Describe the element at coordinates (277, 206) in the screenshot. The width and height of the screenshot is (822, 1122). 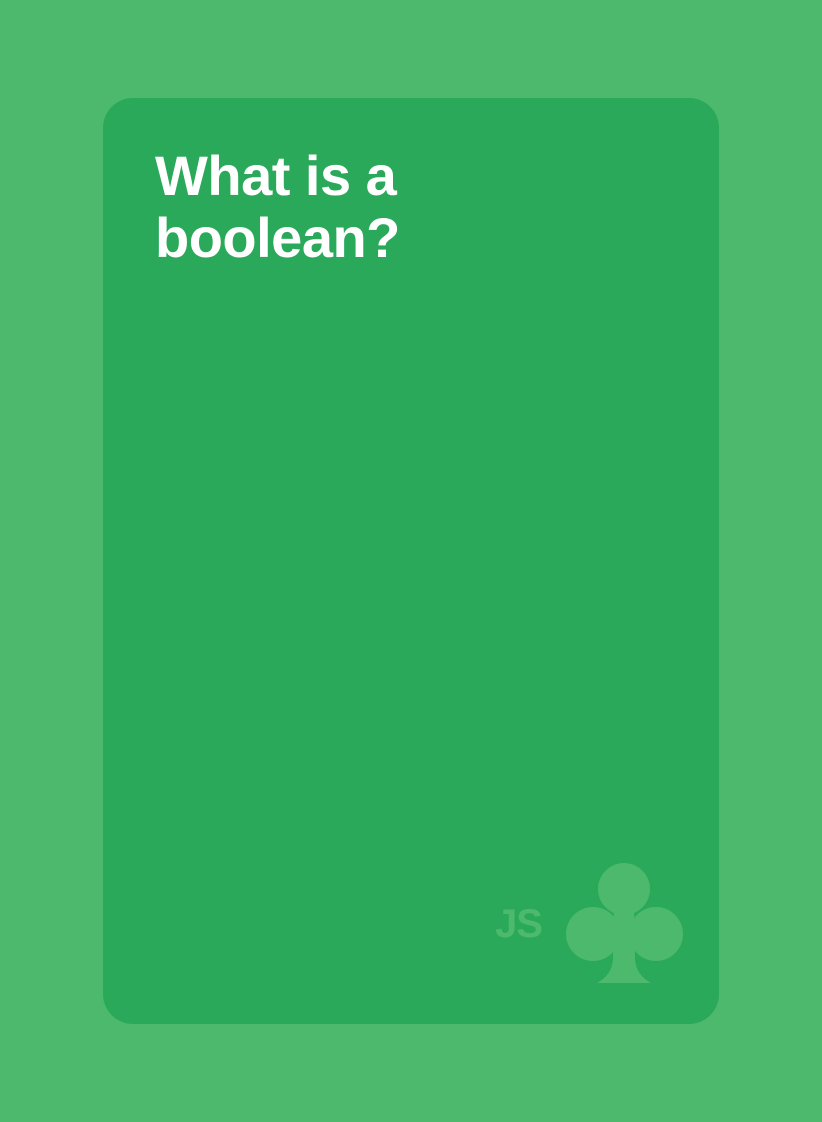
I see `question-text: What is a boolean?` at that location.